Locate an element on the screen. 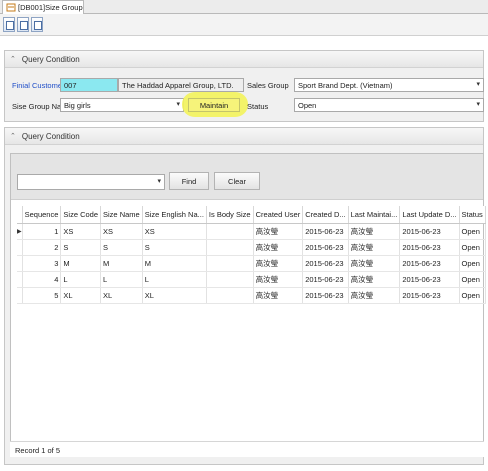 The height and width of the screenshot is (471, 488). customer-code-field: 007 is located at coordinates (89, 85).